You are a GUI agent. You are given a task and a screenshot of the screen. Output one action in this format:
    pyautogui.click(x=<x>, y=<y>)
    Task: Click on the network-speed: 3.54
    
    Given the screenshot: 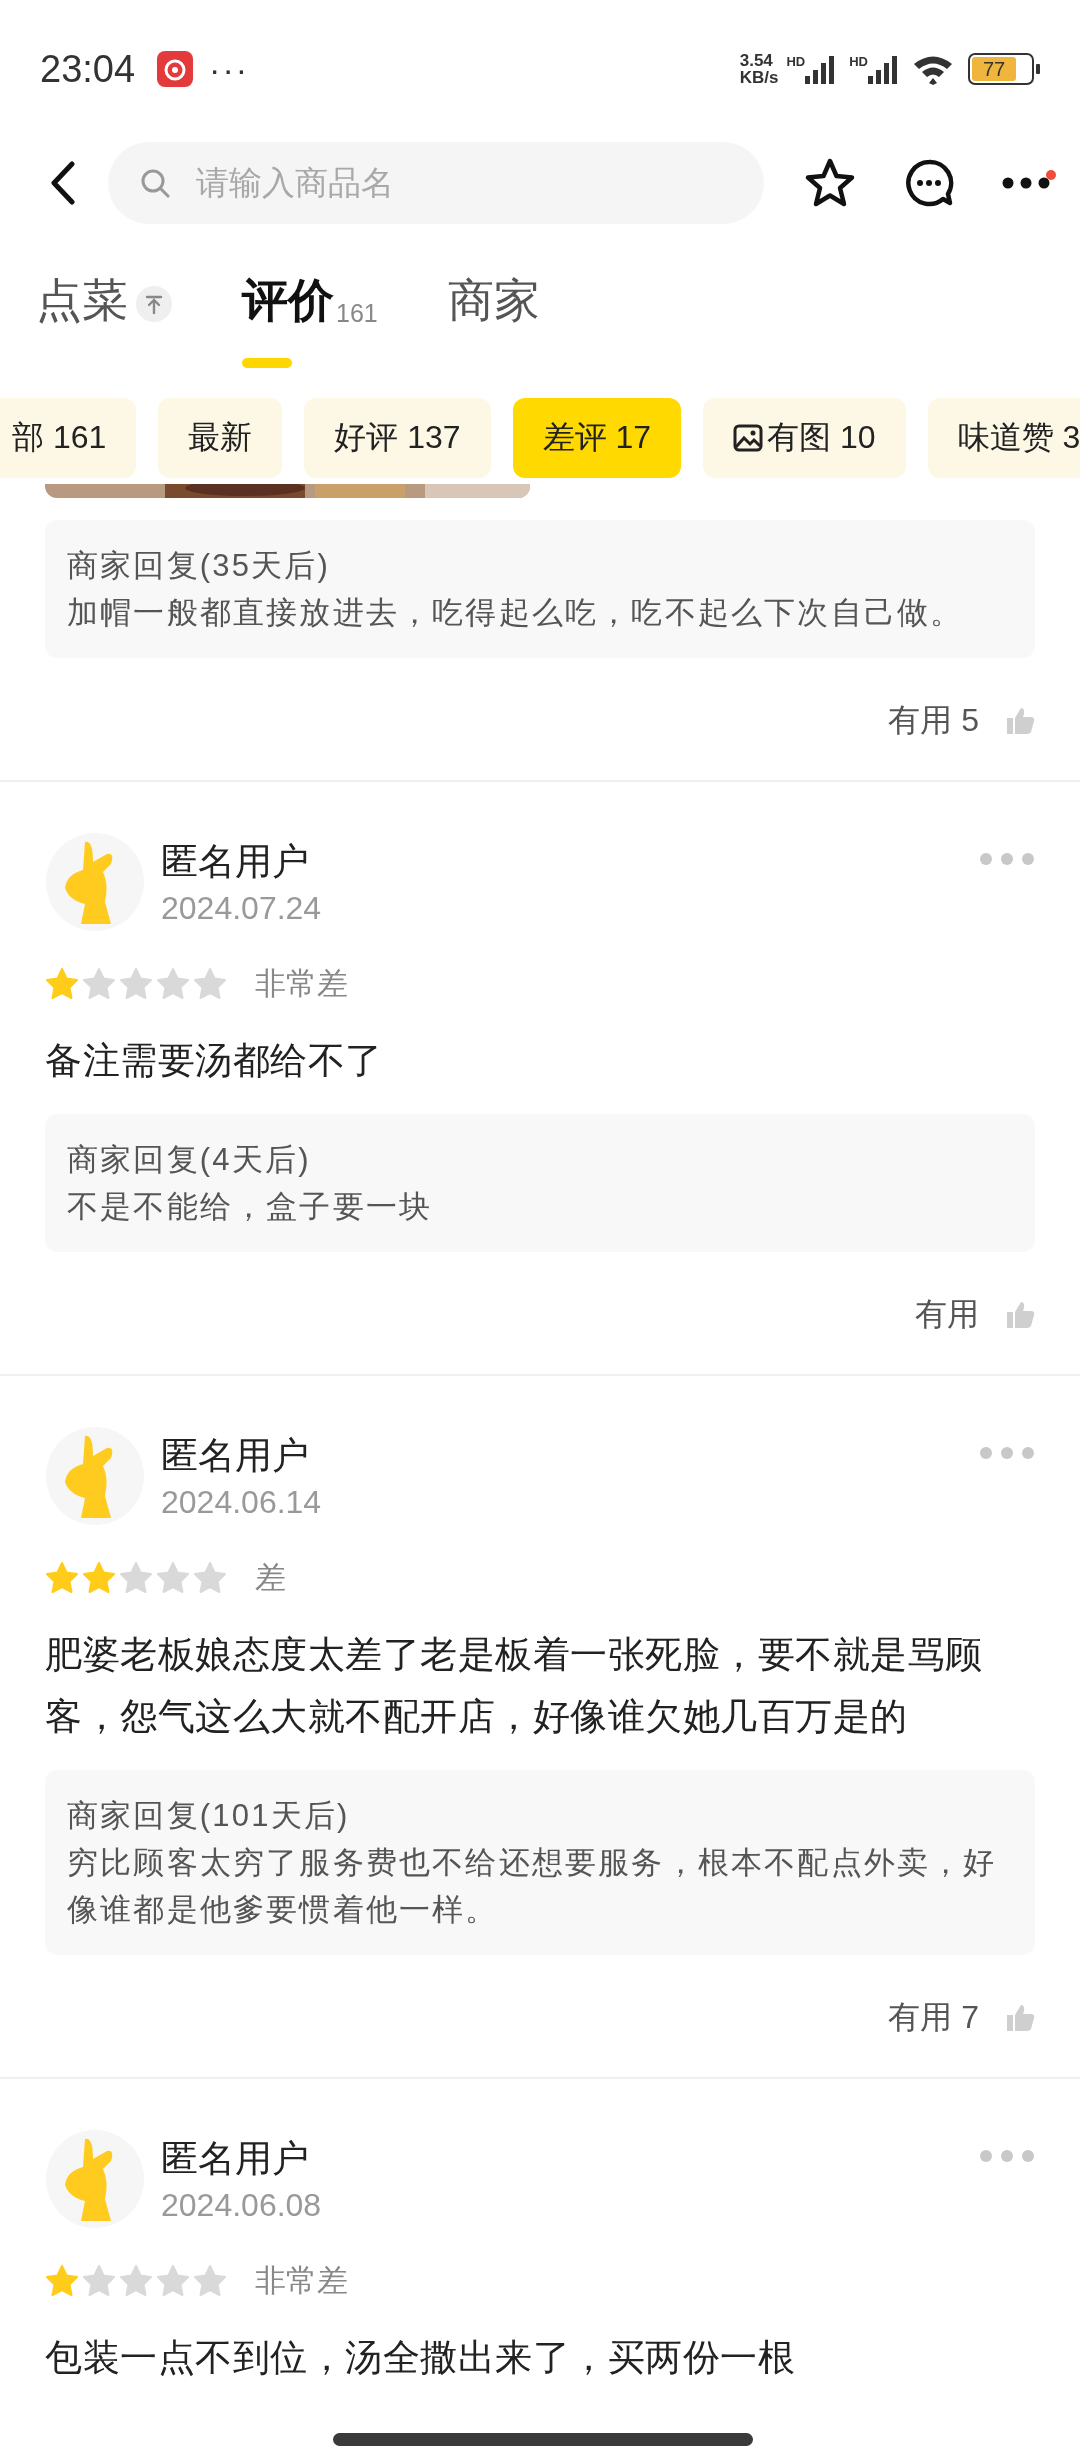 What is the action you would take?
    pyautogui.click(x=756, y=60)
    